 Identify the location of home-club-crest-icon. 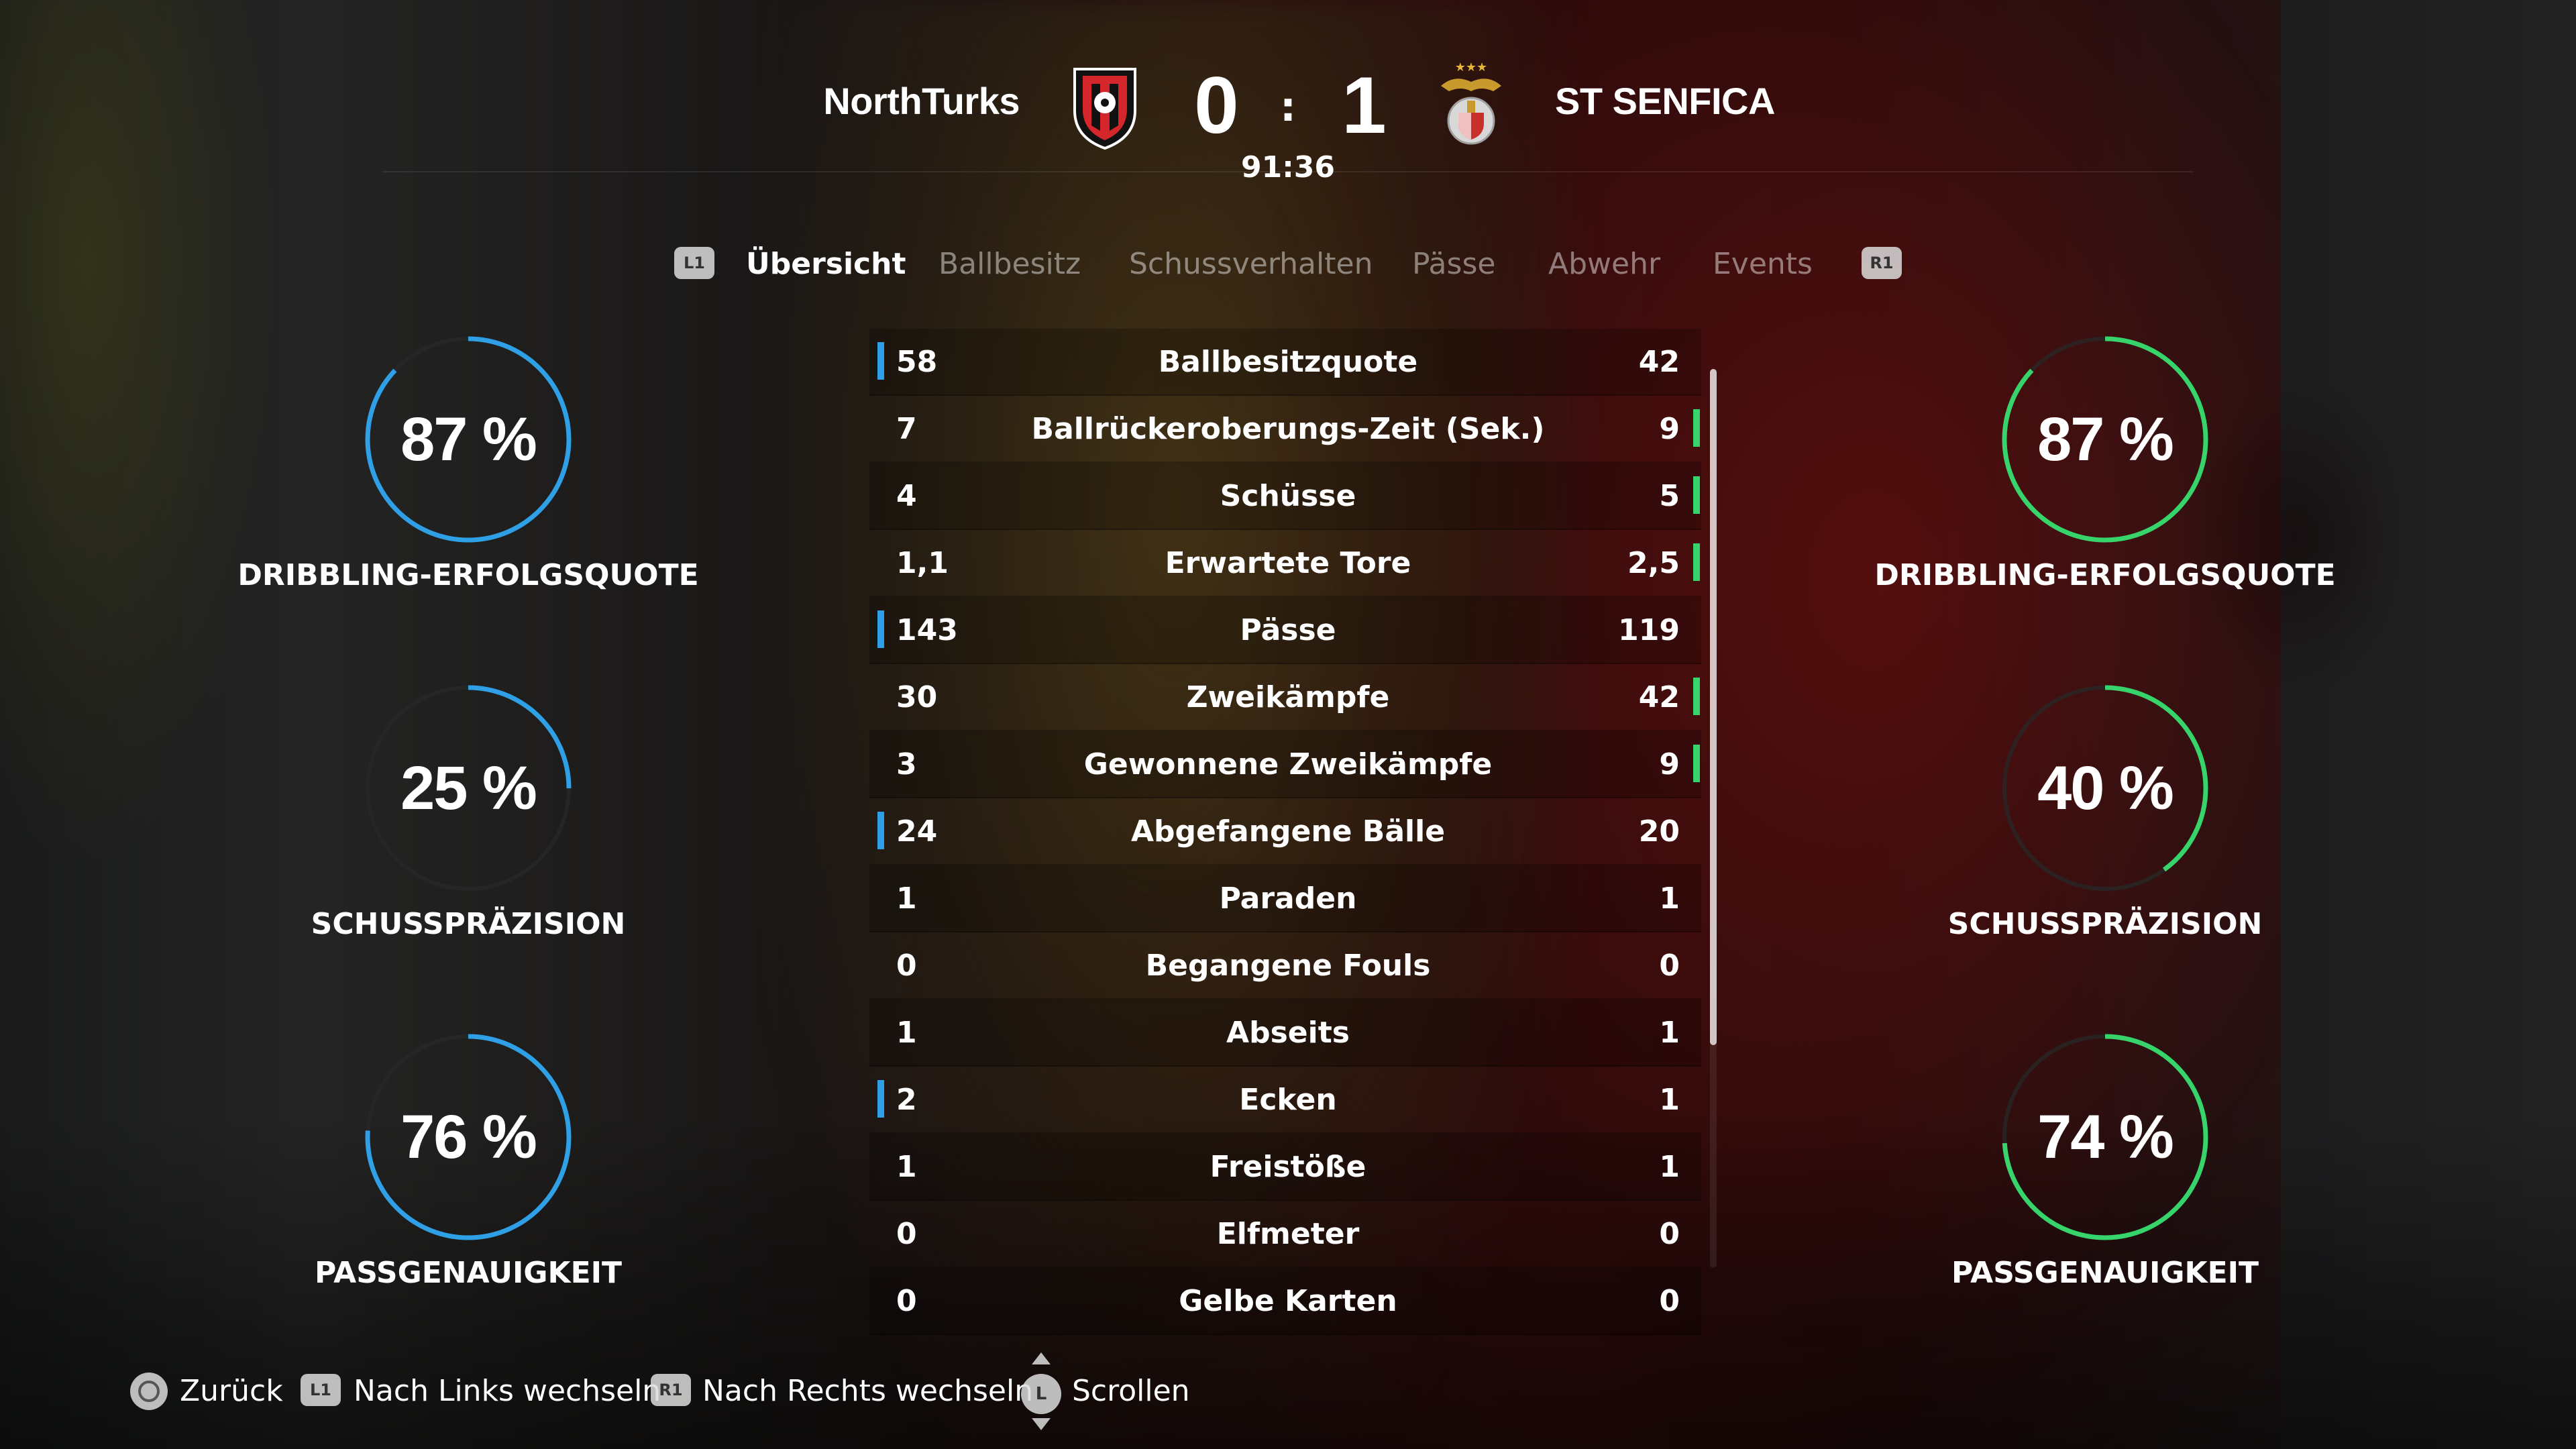
(1105, 107).